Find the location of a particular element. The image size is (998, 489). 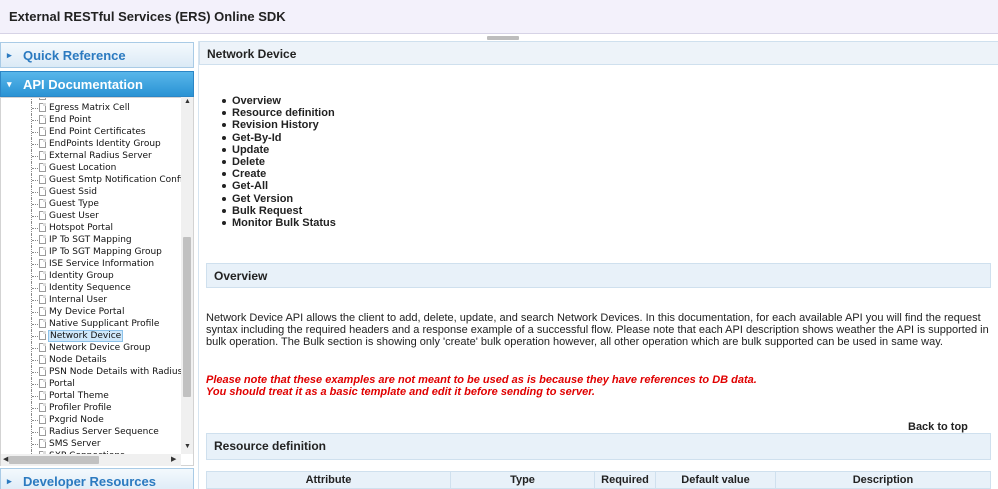

back-to-top-link: Back to top is located at coordinates (938, 427).